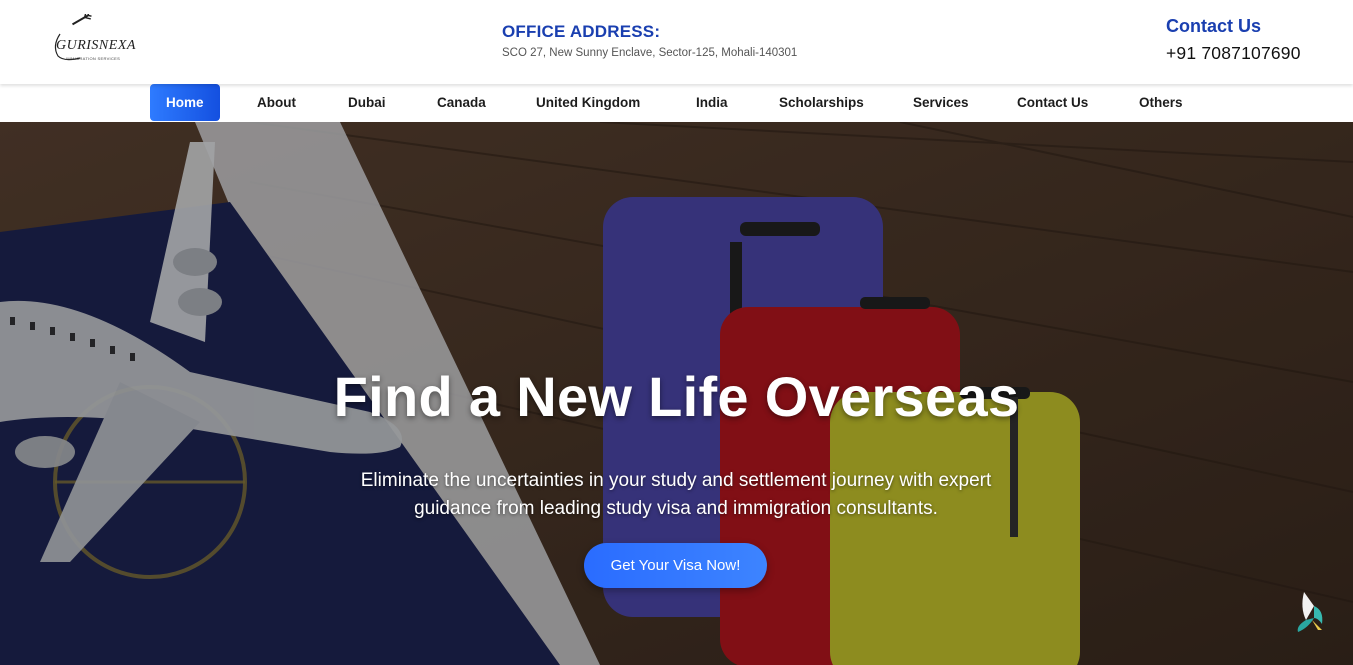 The width and height of the screenshot is (1353, 665). Describe the element at coordinates (1161, 103) in the screenshot. I see `nav-others: Others` at that location.